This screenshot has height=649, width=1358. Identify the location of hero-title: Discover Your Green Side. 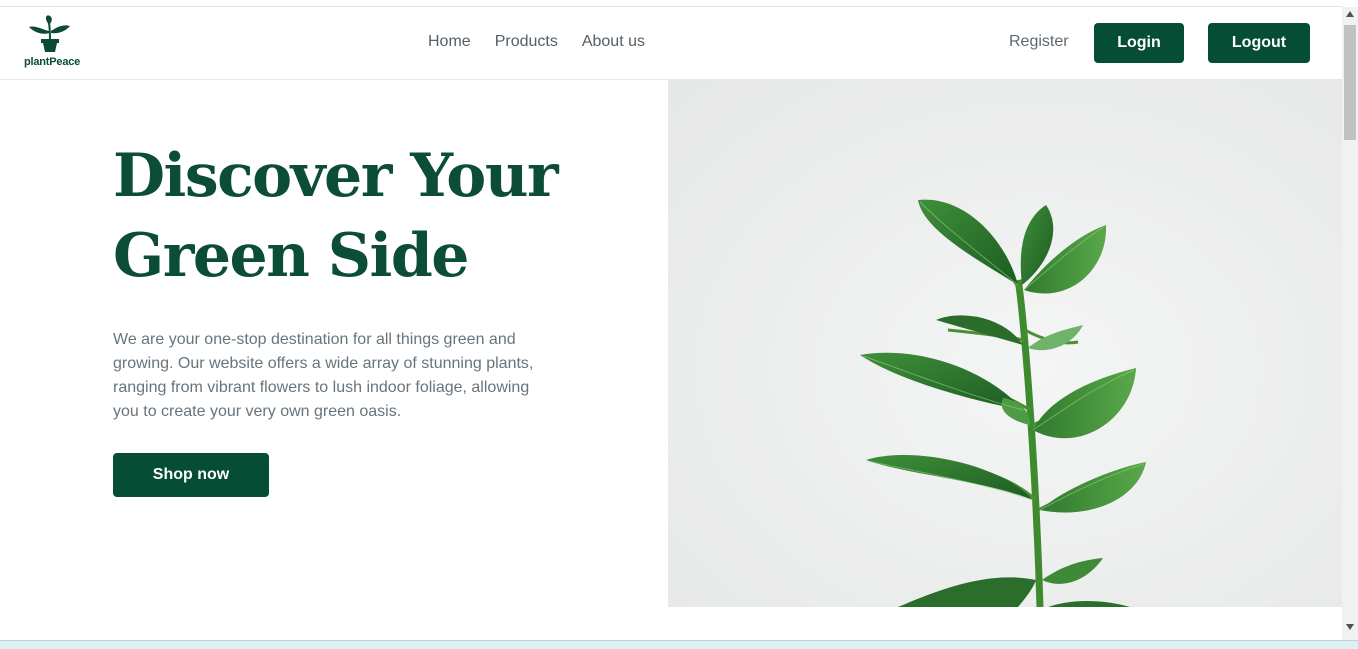
(336, 216).